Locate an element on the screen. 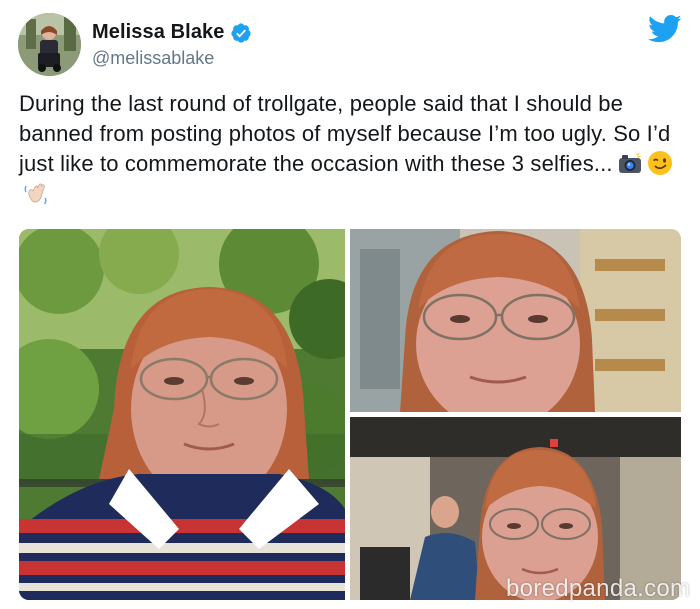 Image resolution: width=700 pixels, height=609 pixels. avatar is located at coordinates (49, 44).